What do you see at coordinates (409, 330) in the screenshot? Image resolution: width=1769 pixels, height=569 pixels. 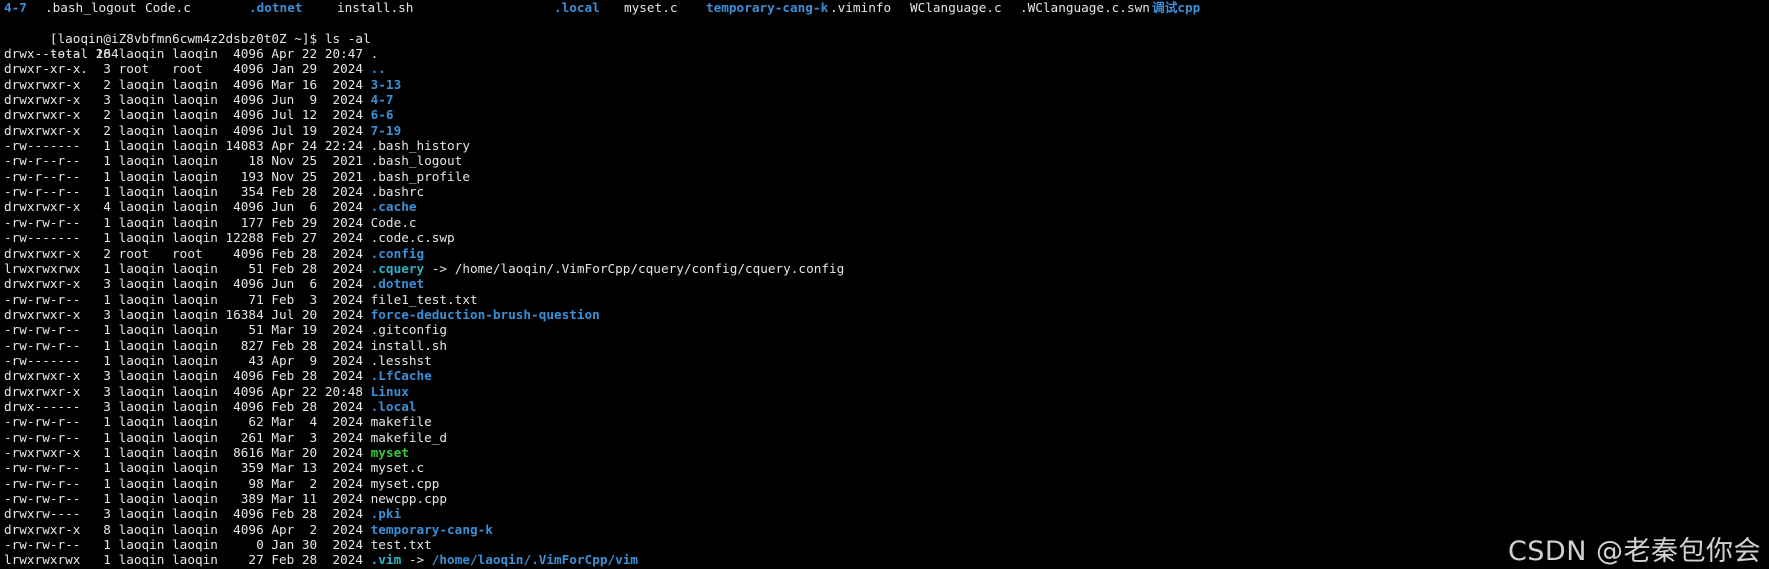 I see `file-name: .gitconfig` at bounding box center [409, 330].